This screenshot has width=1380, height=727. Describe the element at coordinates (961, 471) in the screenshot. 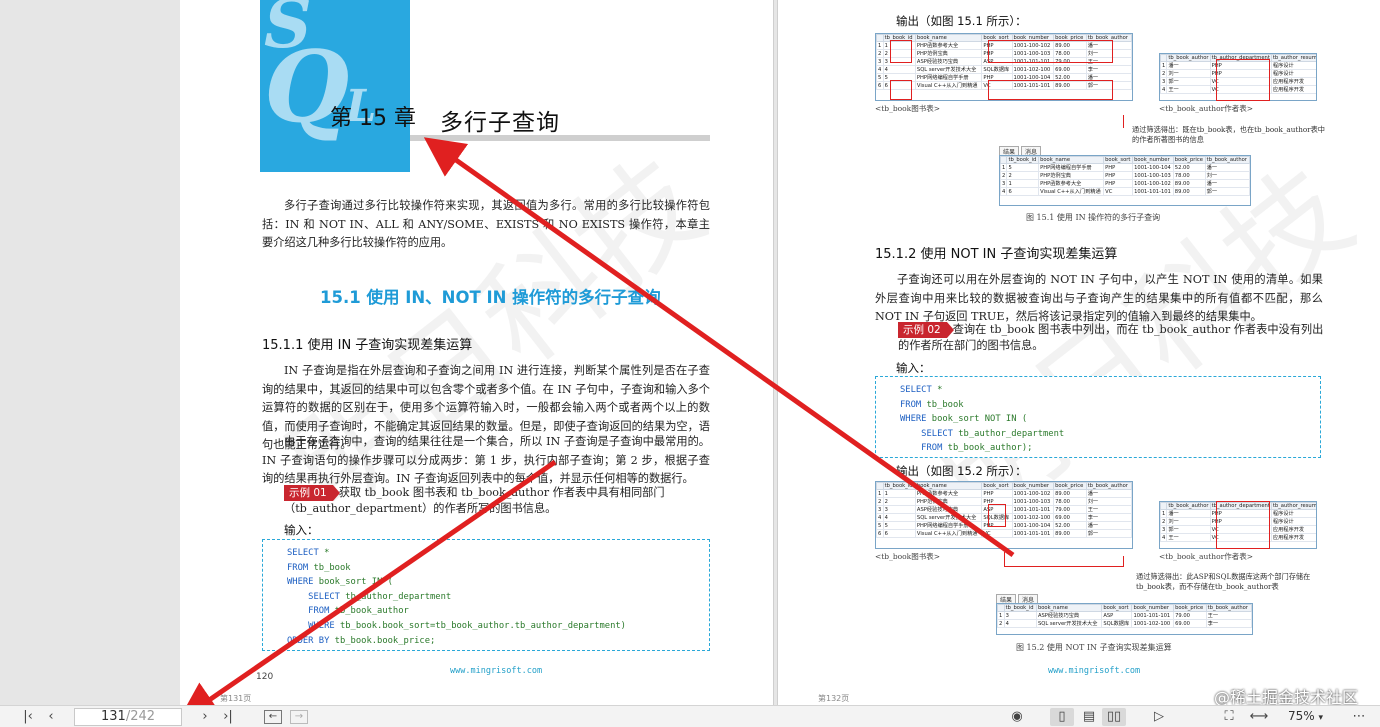

I see `output-label-2: 输出（如图 15.2 所示）：` at that location.